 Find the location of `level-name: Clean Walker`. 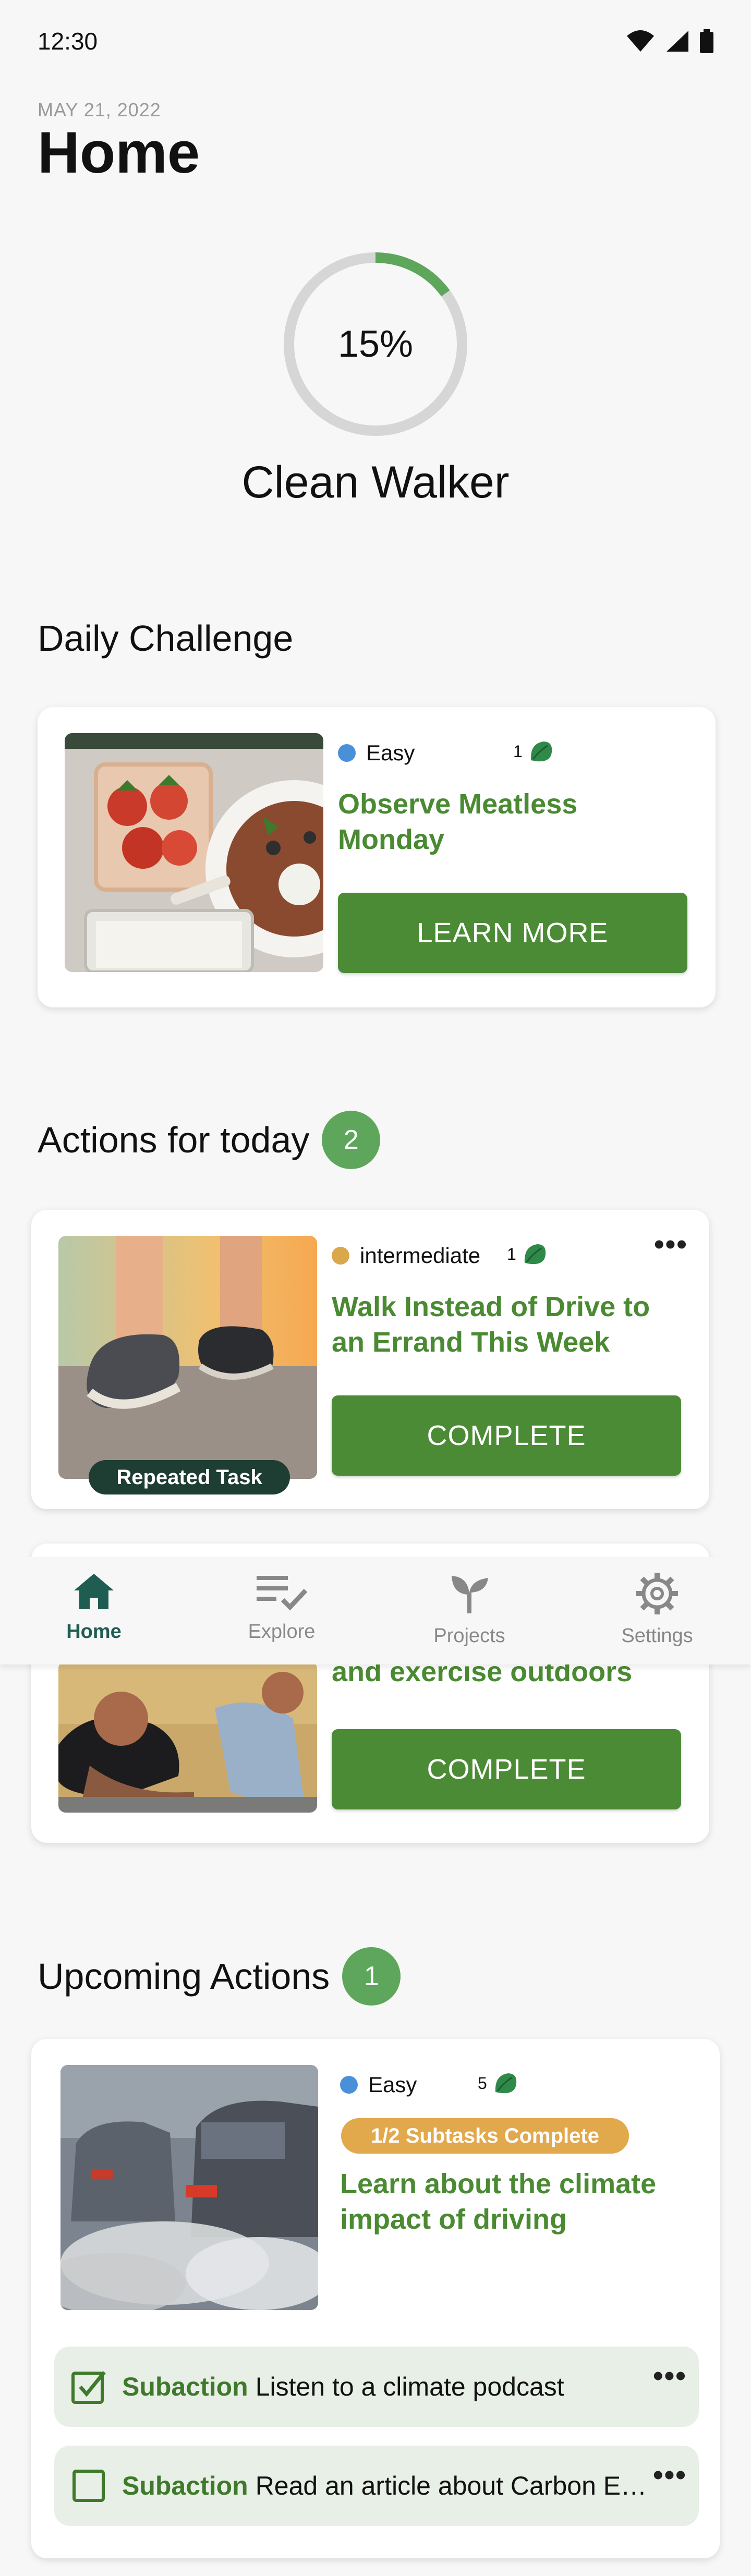

level-name: Clean Walker is located at coordinates (375, 482).